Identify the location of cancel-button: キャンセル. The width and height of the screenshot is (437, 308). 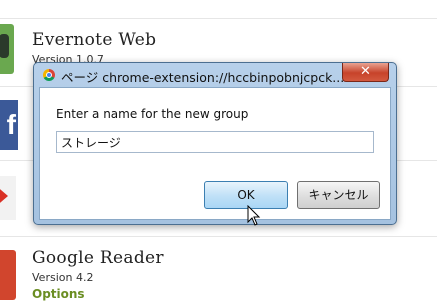
(338, 195).